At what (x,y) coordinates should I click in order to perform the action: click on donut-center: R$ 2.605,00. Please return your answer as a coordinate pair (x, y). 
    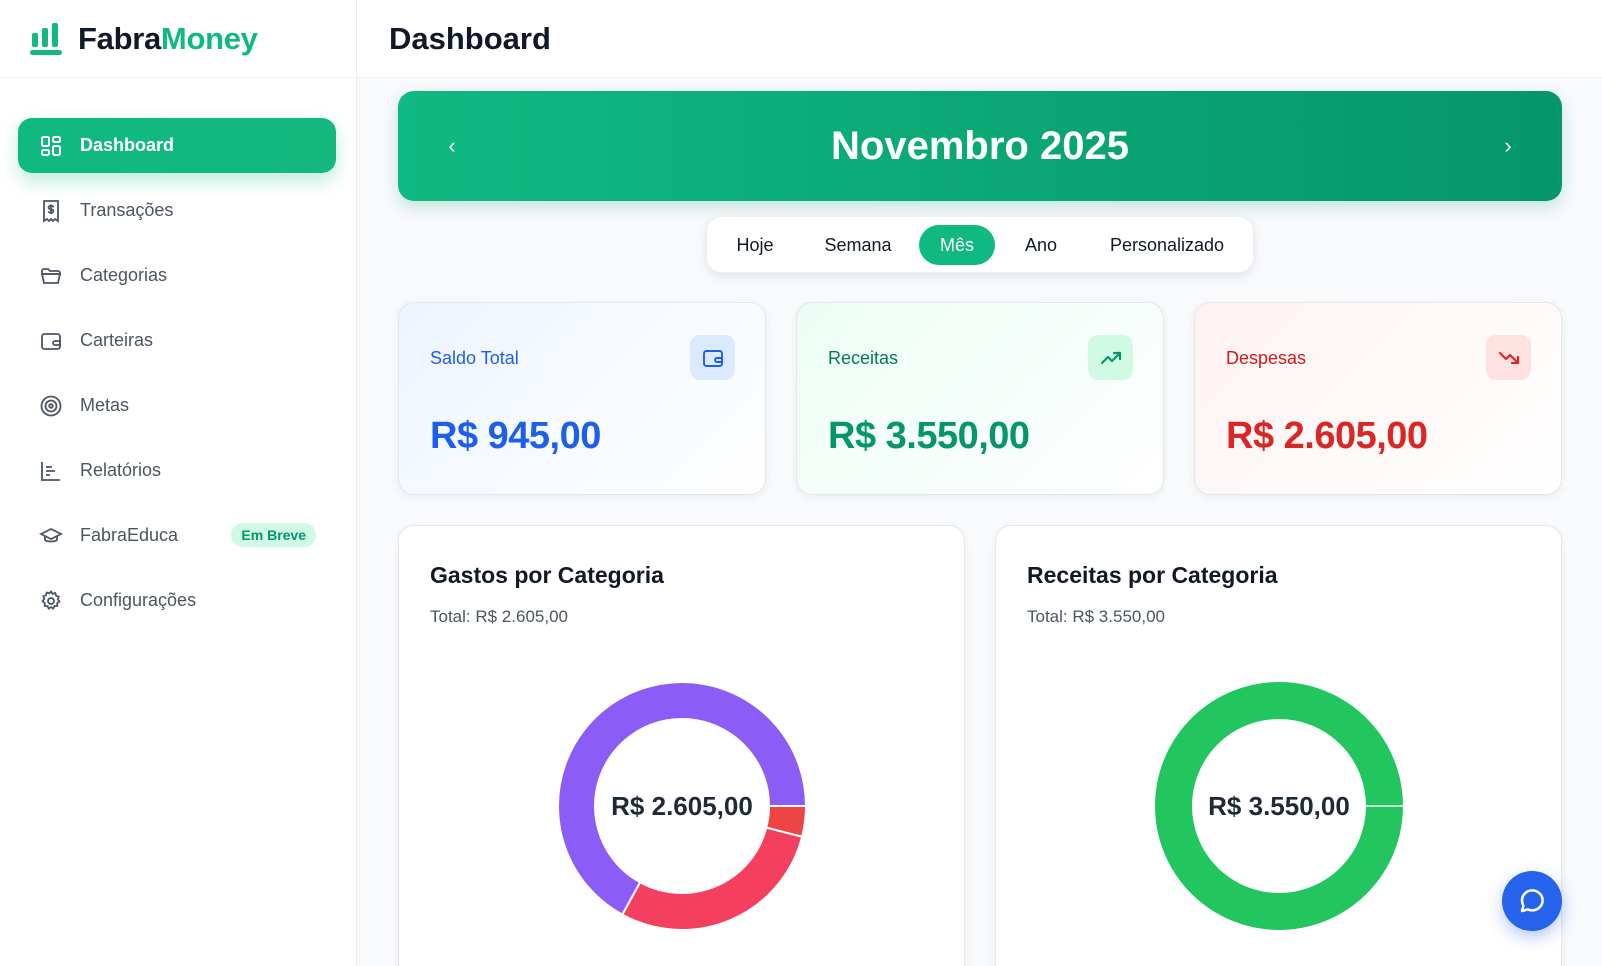
    Looking at the image, I should click on (682, 806).